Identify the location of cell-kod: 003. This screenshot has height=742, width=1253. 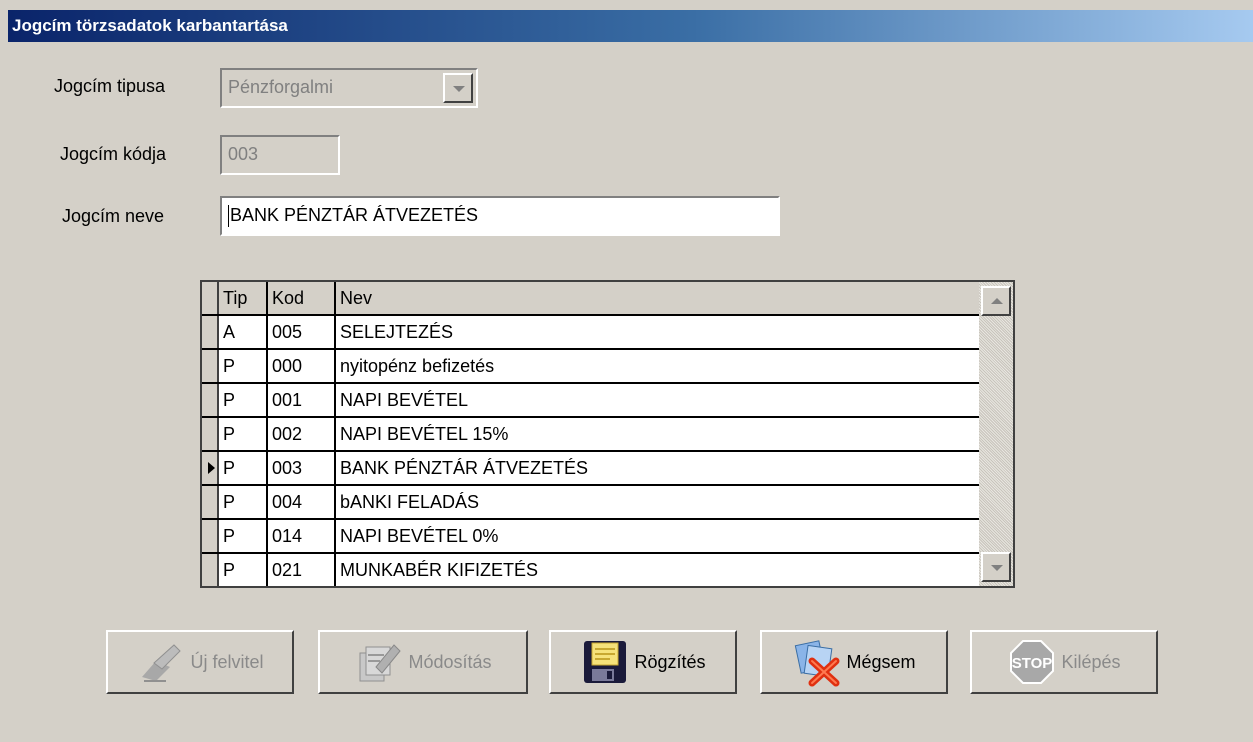
(302, 468).